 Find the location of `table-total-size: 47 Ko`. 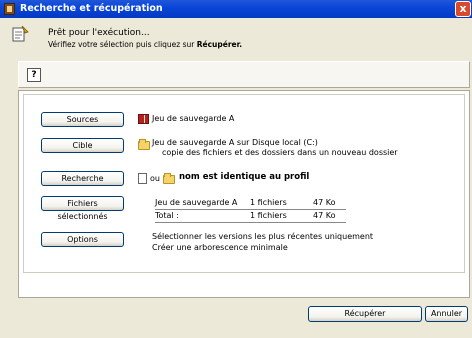

table-total-size: 47 Ko is located at coordinates (324, 215).